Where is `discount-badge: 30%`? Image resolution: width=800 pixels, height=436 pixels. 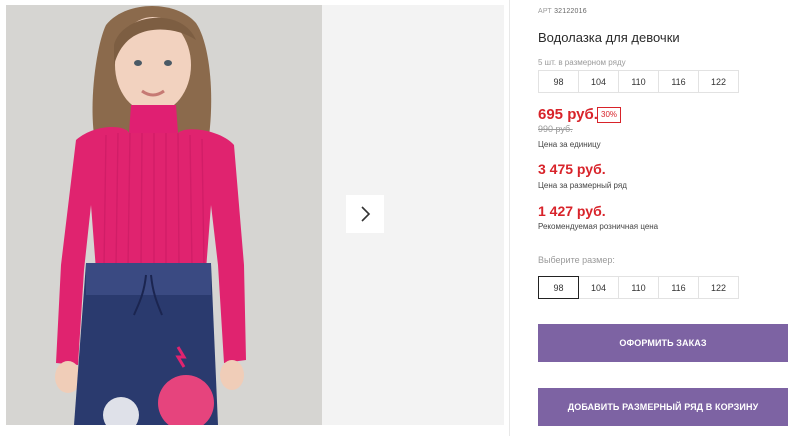
discount-badge: 30% is located at coordinates (609, 115).